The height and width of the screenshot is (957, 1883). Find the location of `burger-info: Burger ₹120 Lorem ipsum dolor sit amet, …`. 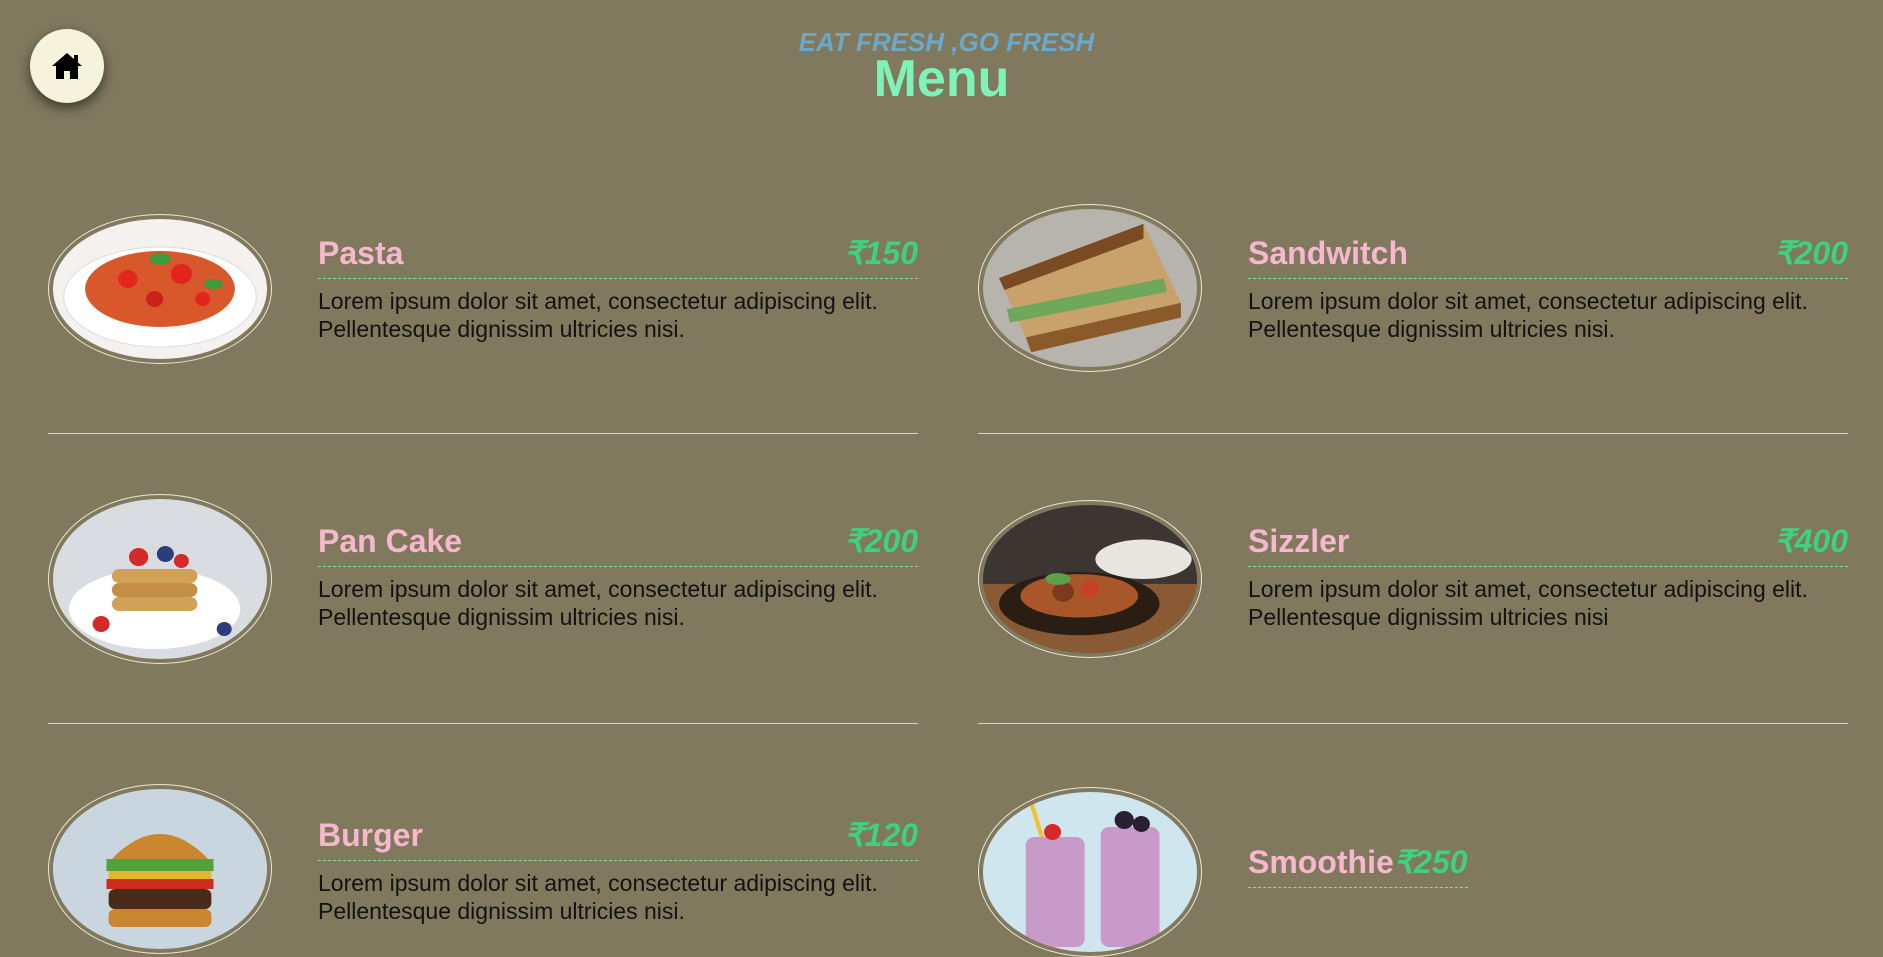

burger-info: Burger ₹120 Lorem ipsum dolor sit amet, … is located at coordinates (618, 870).